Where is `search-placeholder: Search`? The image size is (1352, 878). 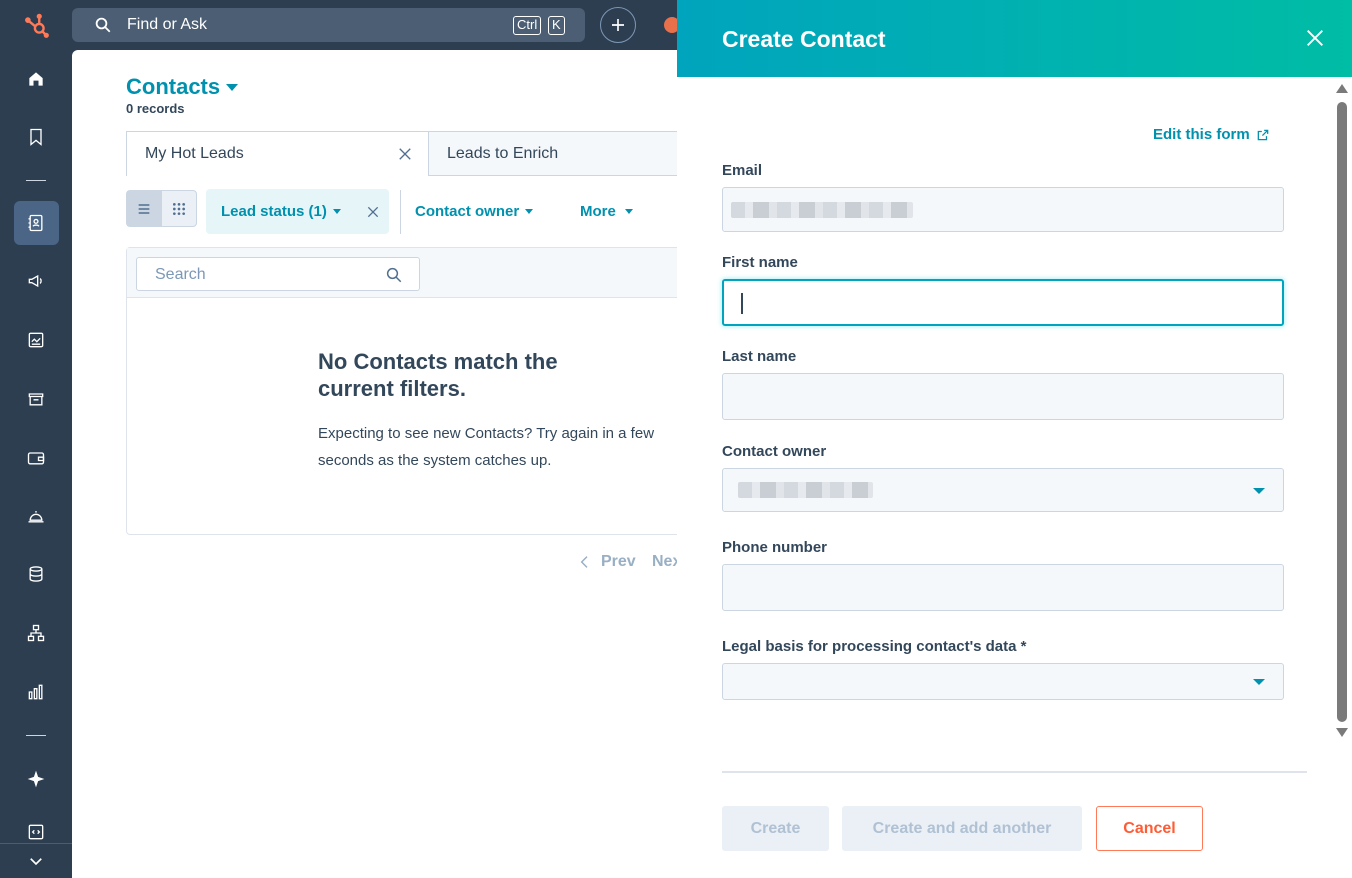
search-placeholder: Search is located at coordinates (180, 274).